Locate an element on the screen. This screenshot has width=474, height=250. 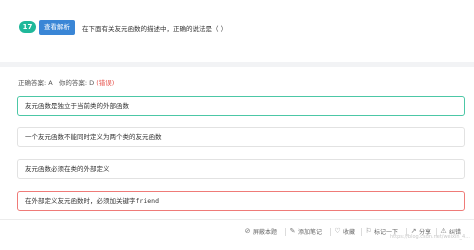
option-d-text: 在外部定义友元函数时，必须加关键字 is located at coordinates (80, 201).